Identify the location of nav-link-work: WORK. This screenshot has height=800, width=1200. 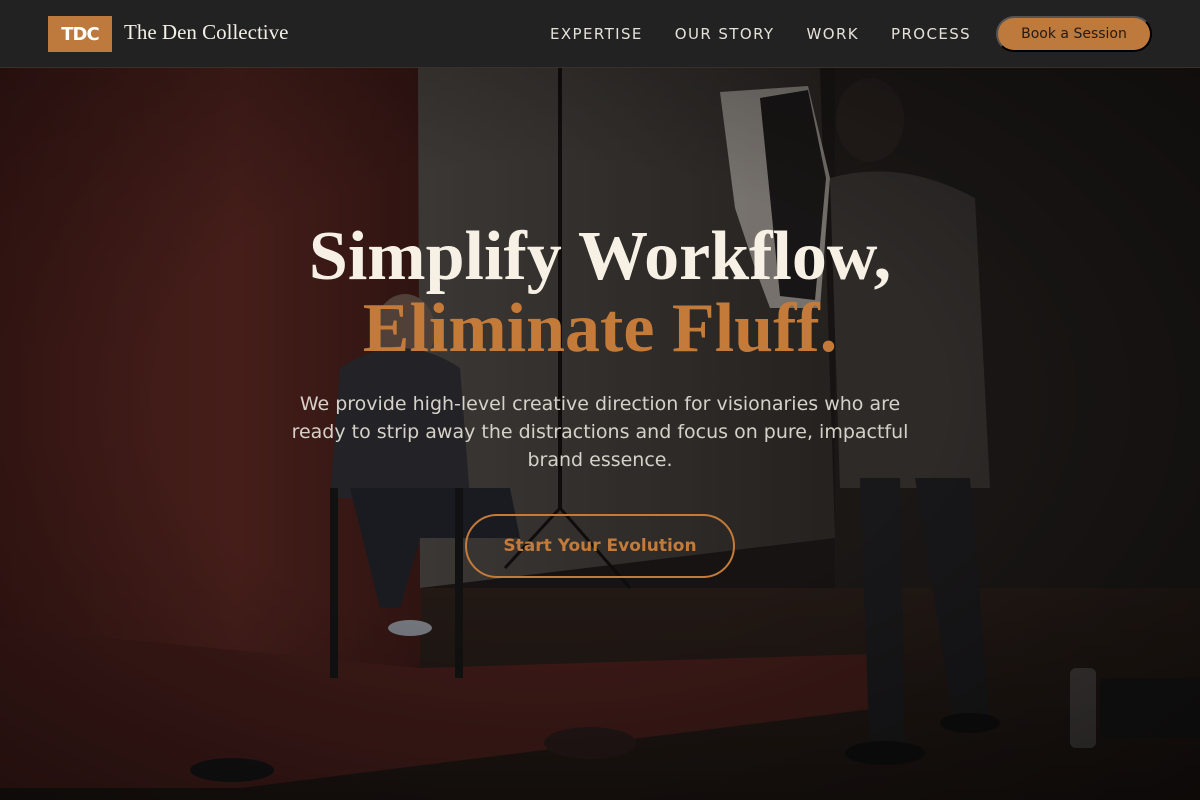
(833, 34).